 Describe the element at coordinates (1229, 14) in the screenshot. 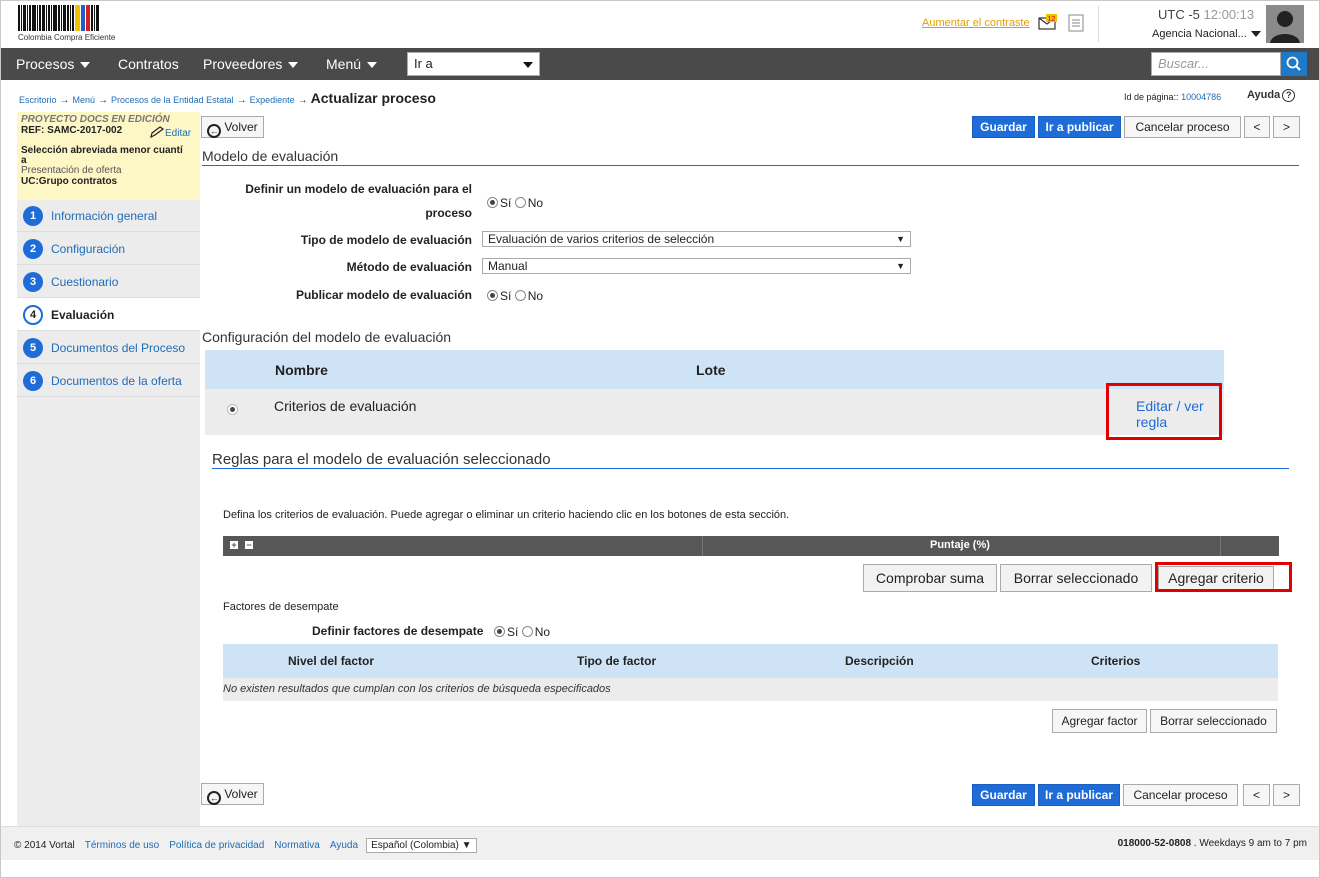

I see `clock-time: 12:00:13` at that location.